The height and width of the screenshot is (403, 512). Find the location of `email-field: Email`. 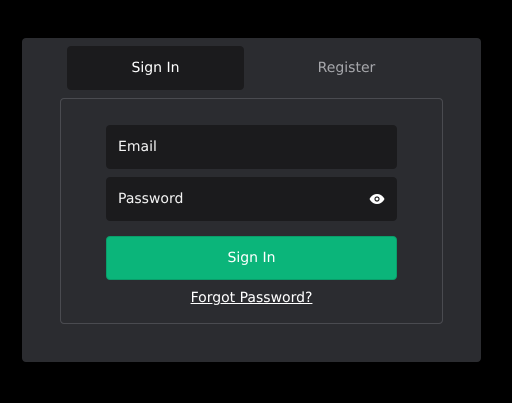

email-field: Email is located at coordinates (251, 147).